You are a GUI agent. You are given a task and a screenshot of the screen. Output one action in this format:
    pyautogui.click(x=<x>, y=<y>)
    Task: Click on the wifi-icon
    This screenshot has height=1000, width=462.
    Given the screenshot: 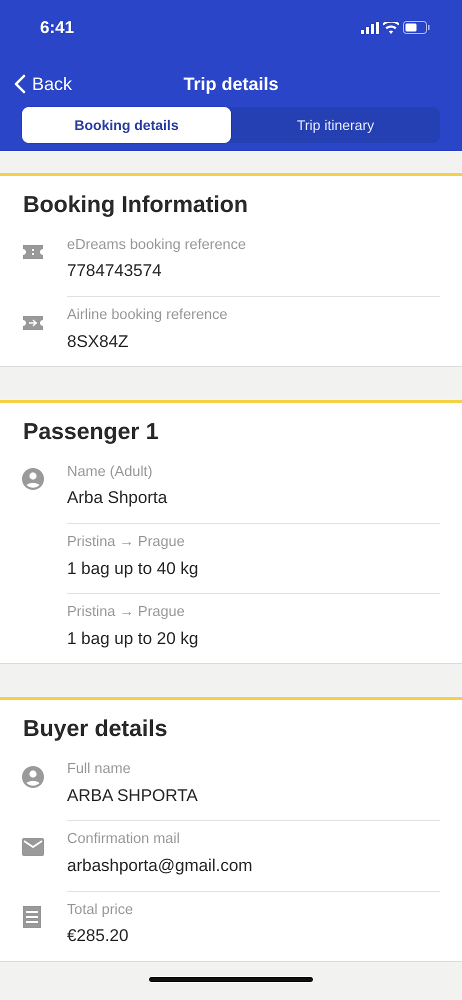 What is the action you would take?
    pyautogui.click(x=391, y=28)
    